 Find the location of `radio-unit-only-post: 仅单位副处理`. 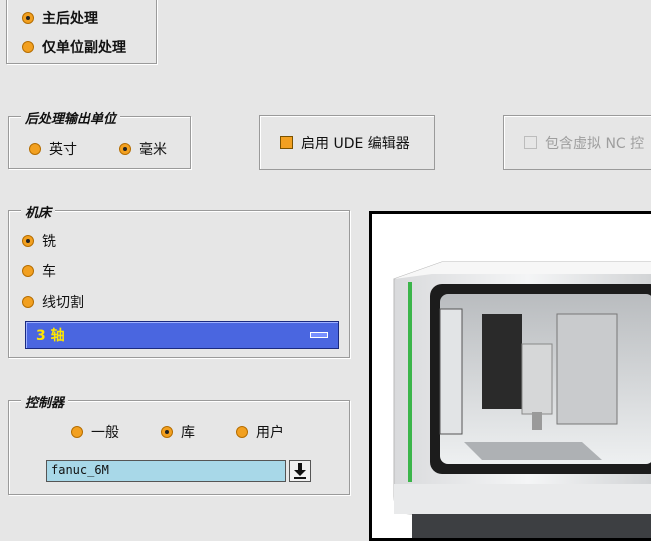

radio-unit-only-post: 仅单位副处理 is located at coordinates (74, 47).